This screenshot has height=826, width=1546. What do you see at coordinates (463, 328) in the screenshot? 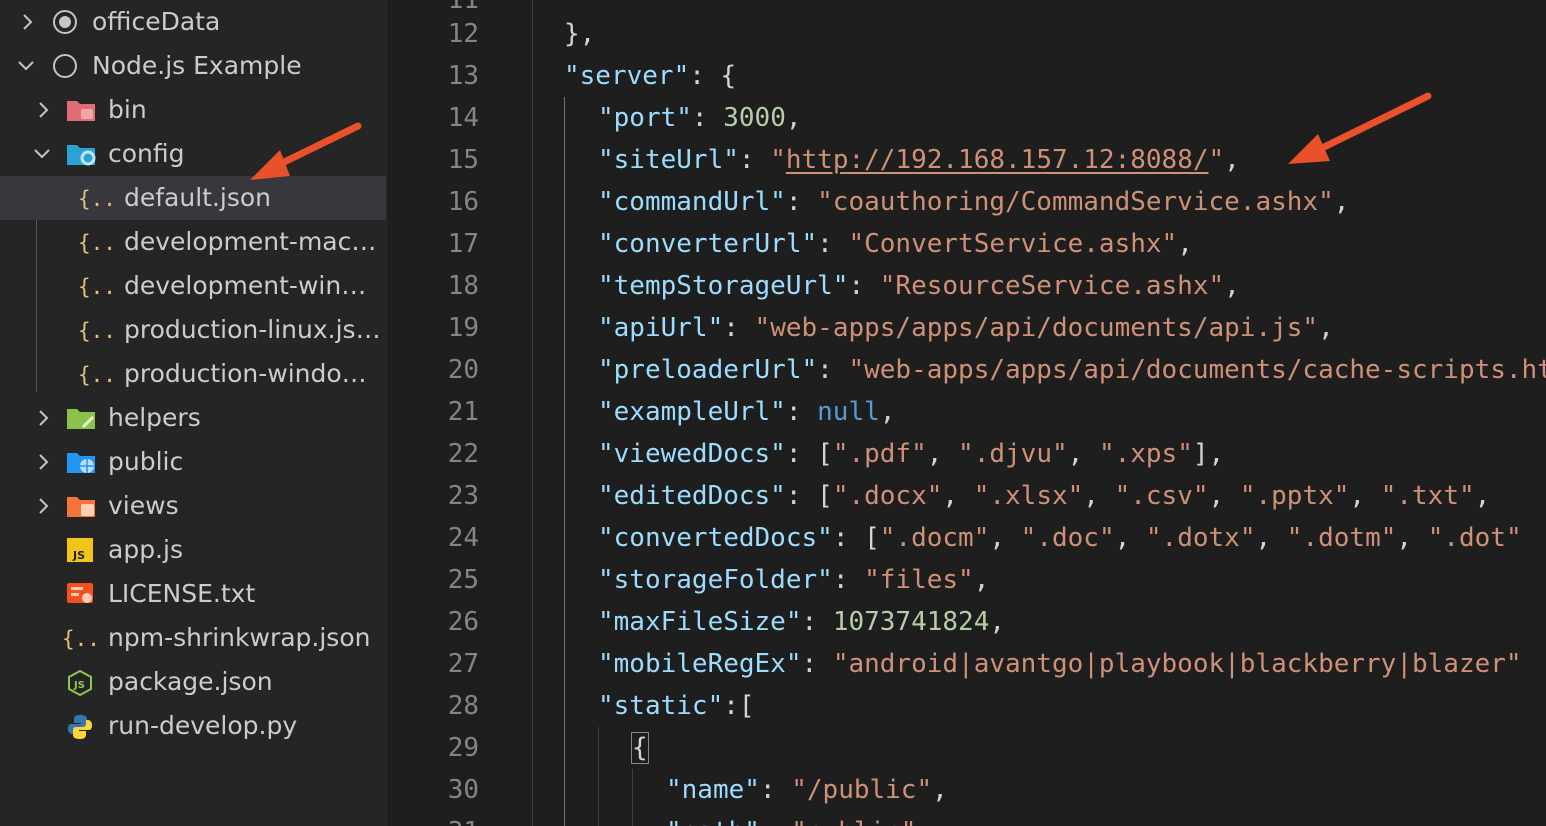
I see `line-number: 19` at bounding box center [463, 328].